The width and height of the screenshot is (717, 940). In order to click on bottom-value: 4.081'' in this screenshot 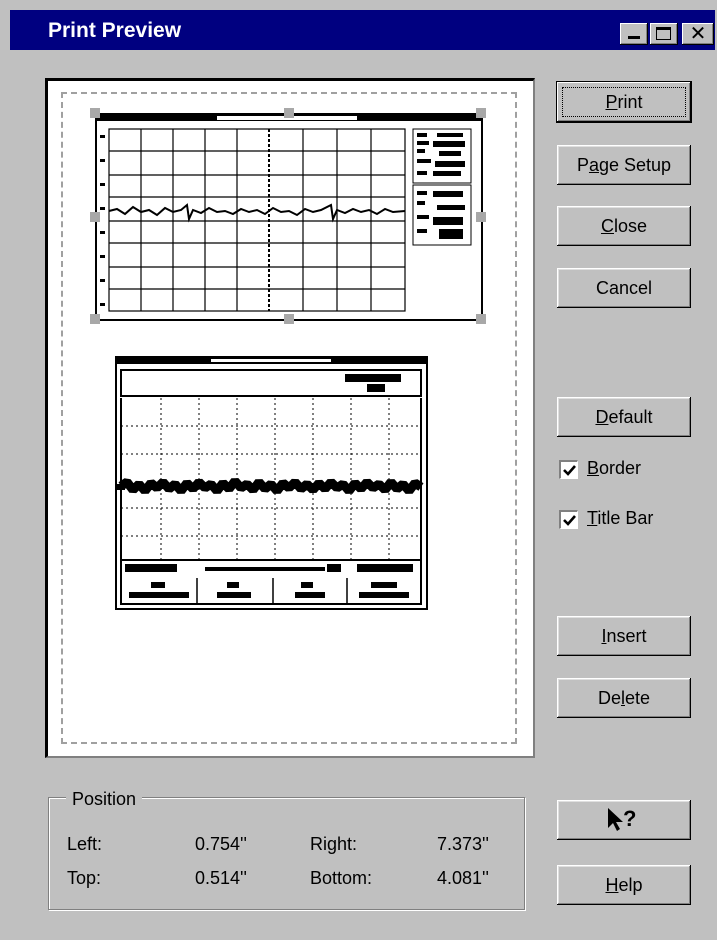, I will do `click(463, 878)`.